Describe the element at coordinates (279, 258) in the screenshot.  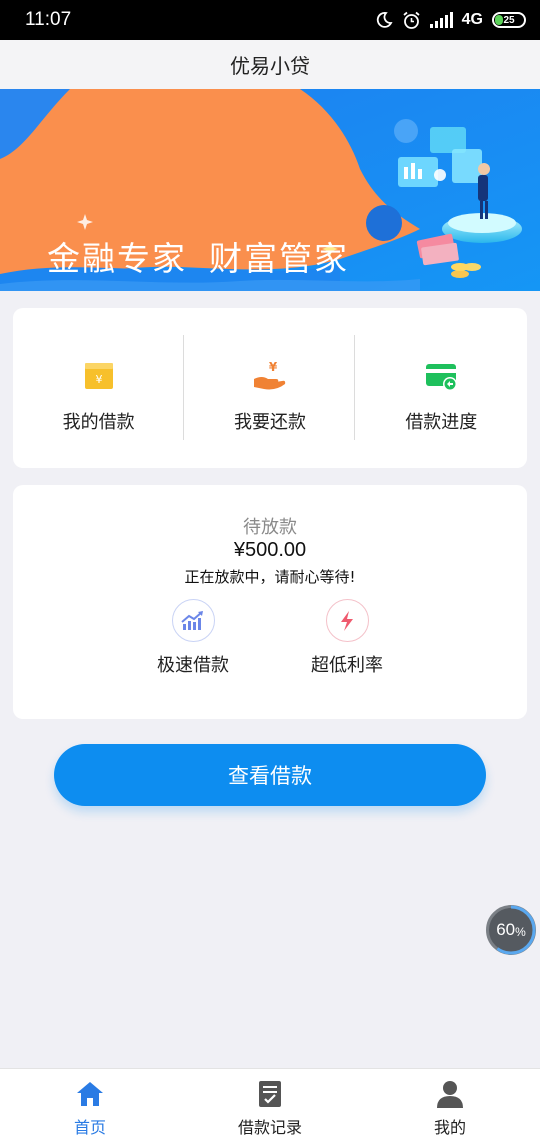
I see `slogan-part2: 财富管家` at that location.